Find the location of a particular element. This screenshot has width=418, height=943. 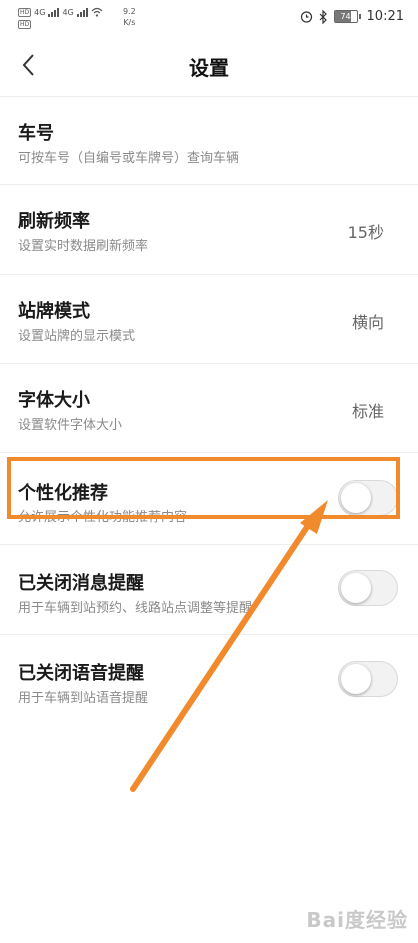

battery-icon: 74 is located at coordinates (347, 16).